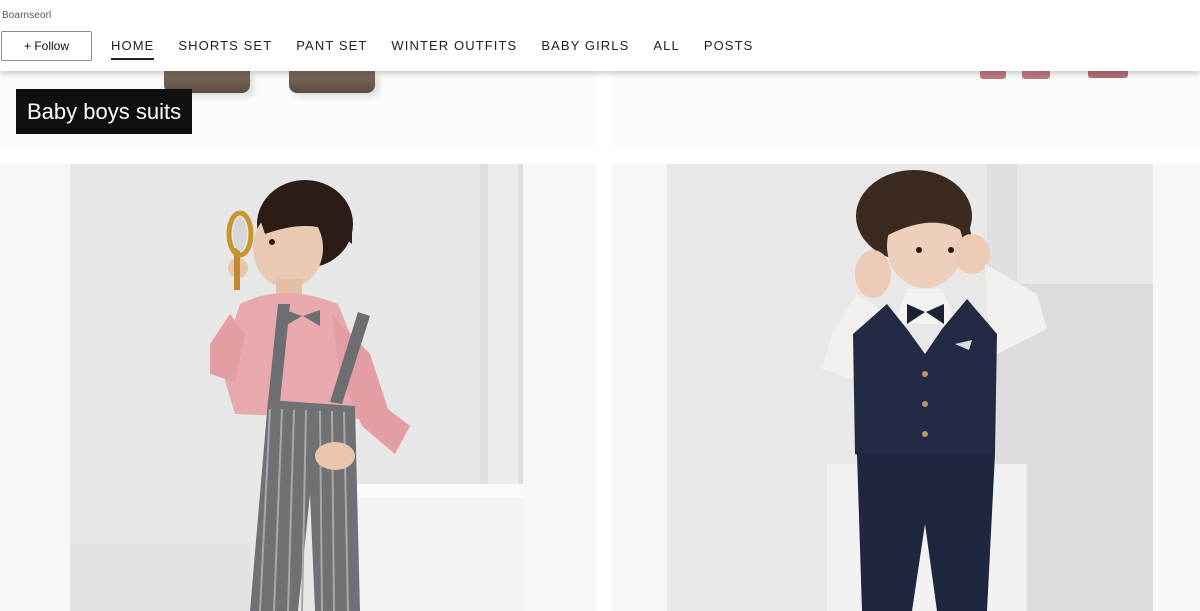 This screenshot has width=1200, height=611. What do you see at coordinates (133, 49) in the screenshot?
I see `nav-item-home: HOME` at bounding box center [133, 49].